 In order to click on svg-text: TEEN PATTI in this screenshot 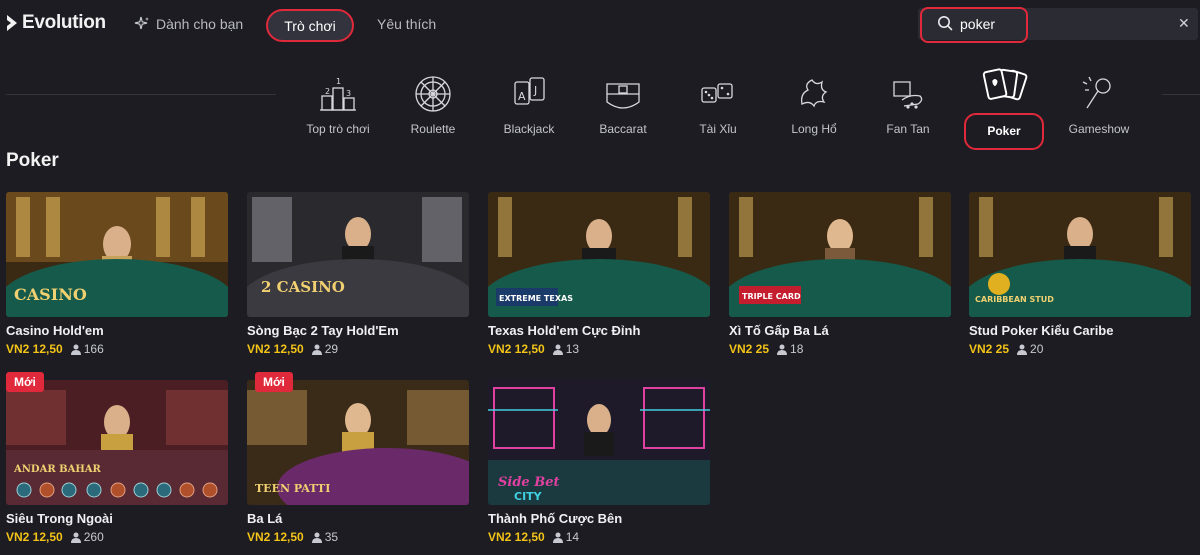, I will do `click(292, 488)`.